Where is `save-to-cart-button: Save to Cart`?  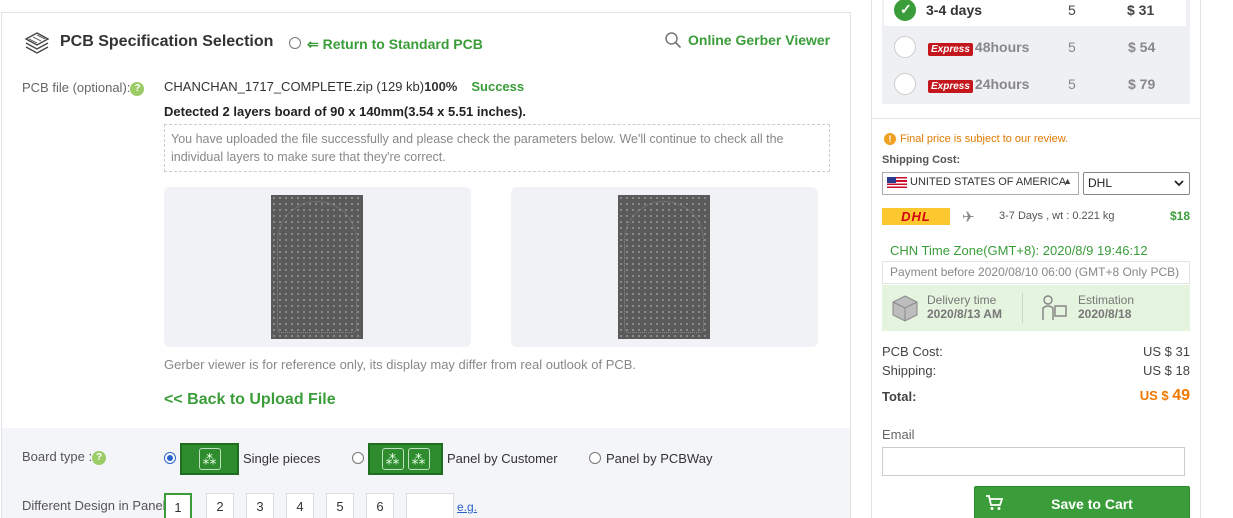
save-to-cart-button: Save to Cart is located at coordinates (1082, 502).